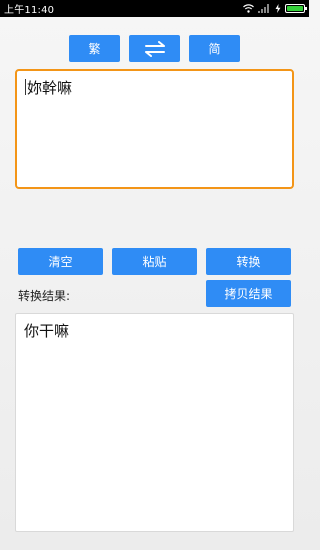  Describe the element at coordinates (25, 87) in the screenshot. I see `text-cursor` at that location.